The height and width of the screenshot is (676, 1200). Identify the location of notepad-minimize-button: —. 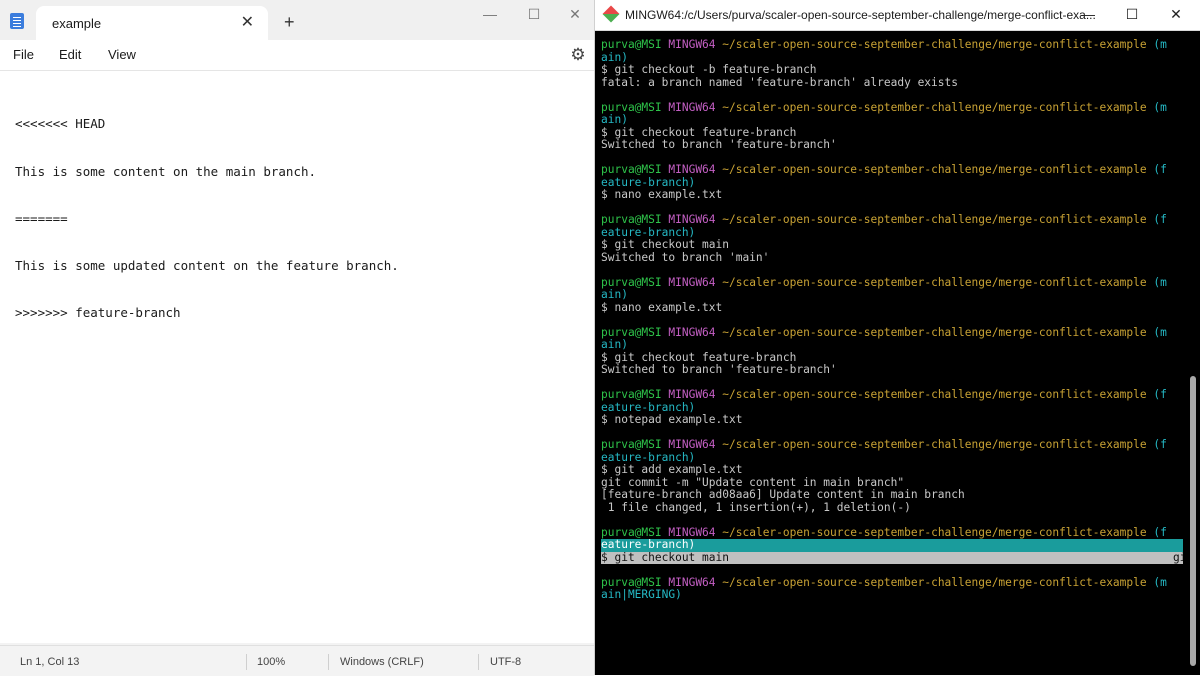
(490, 16).